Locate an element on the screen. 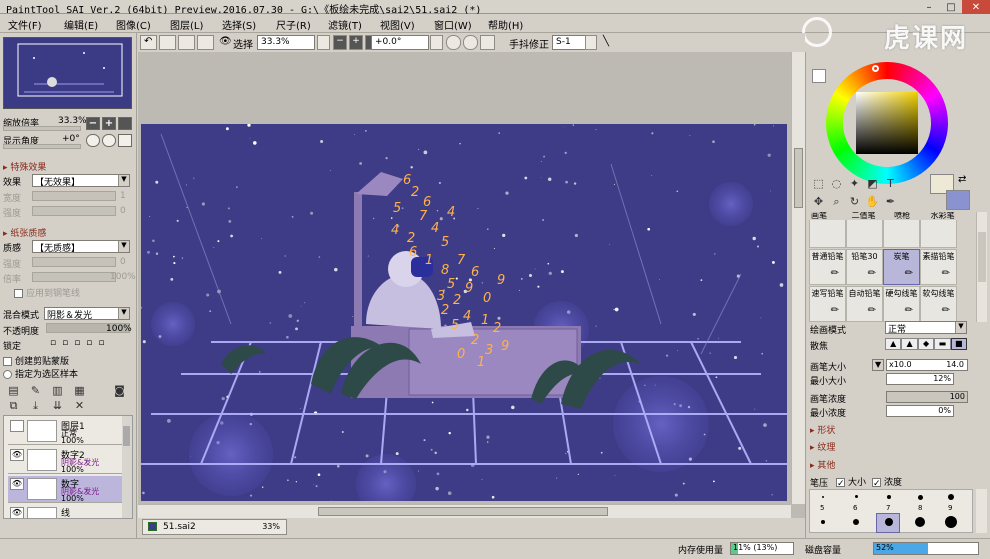 The width and height of the screenshot is (990, 559). new-vector-layer-icon: ✎ is located at coordinates (35, 390).